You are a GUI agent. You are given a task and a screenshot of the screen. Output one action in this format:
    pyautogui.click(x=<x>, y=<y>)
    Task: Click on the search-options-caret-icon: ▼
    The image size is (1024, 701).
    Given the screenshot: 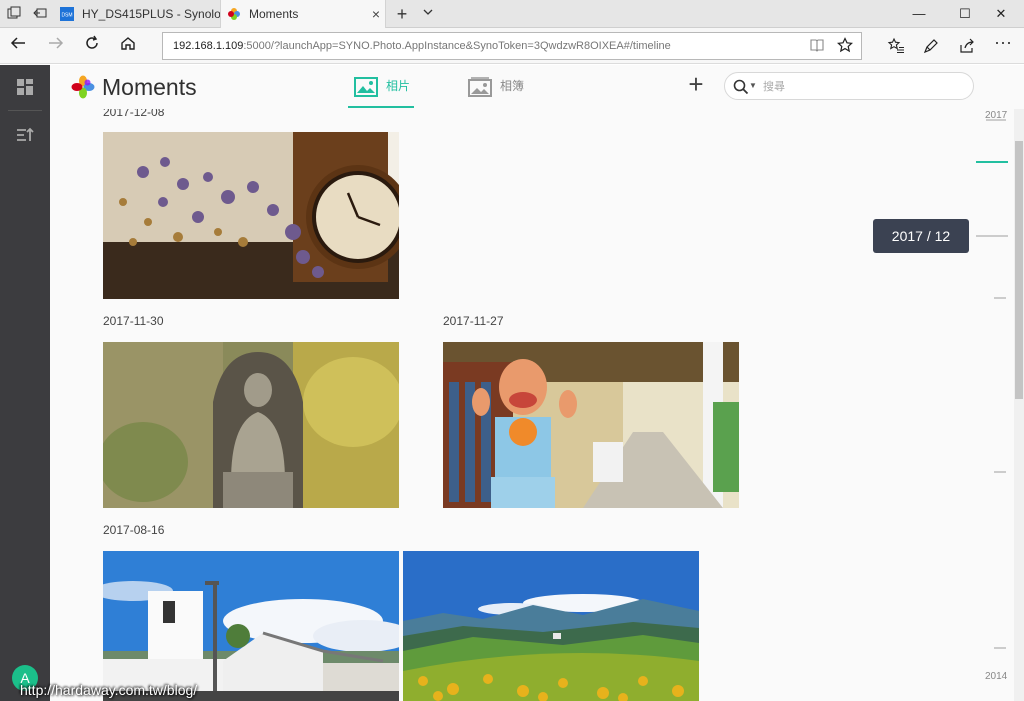 What is the action you would take?
    pyautogui.click(x=753, y=85)
    